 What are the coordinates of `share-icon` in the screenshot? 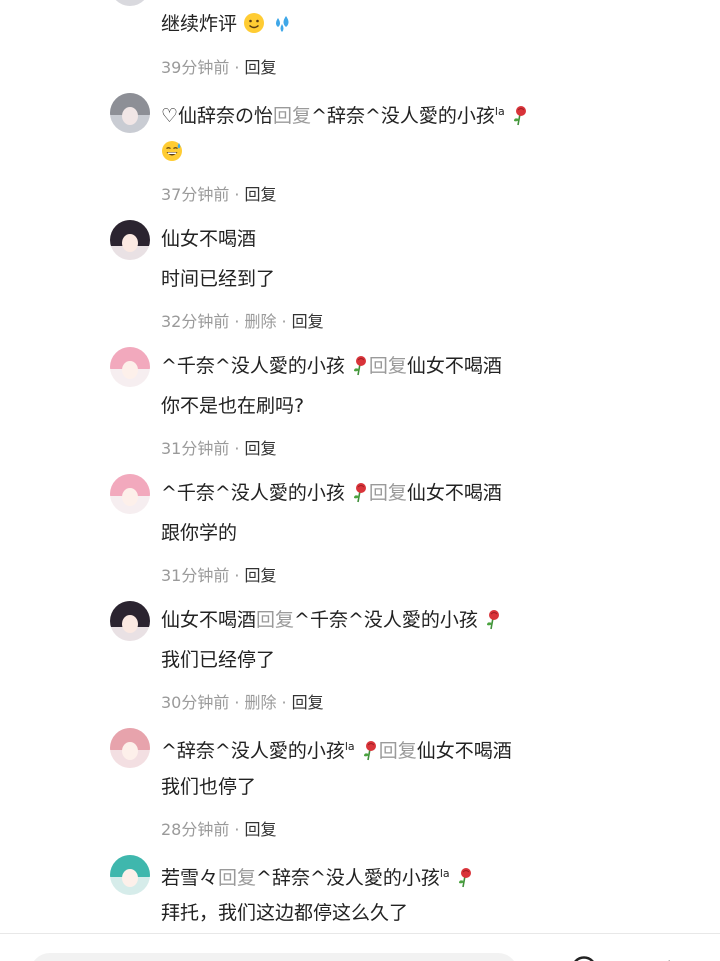 It's located at (666, 958).